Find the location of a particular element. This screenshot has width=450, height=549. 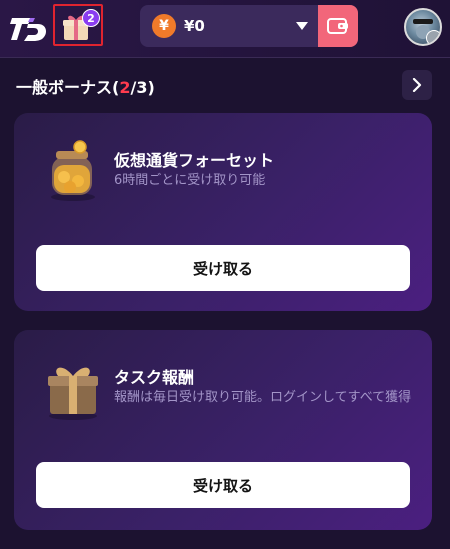

app-logo is located at coordinates (28, 28).